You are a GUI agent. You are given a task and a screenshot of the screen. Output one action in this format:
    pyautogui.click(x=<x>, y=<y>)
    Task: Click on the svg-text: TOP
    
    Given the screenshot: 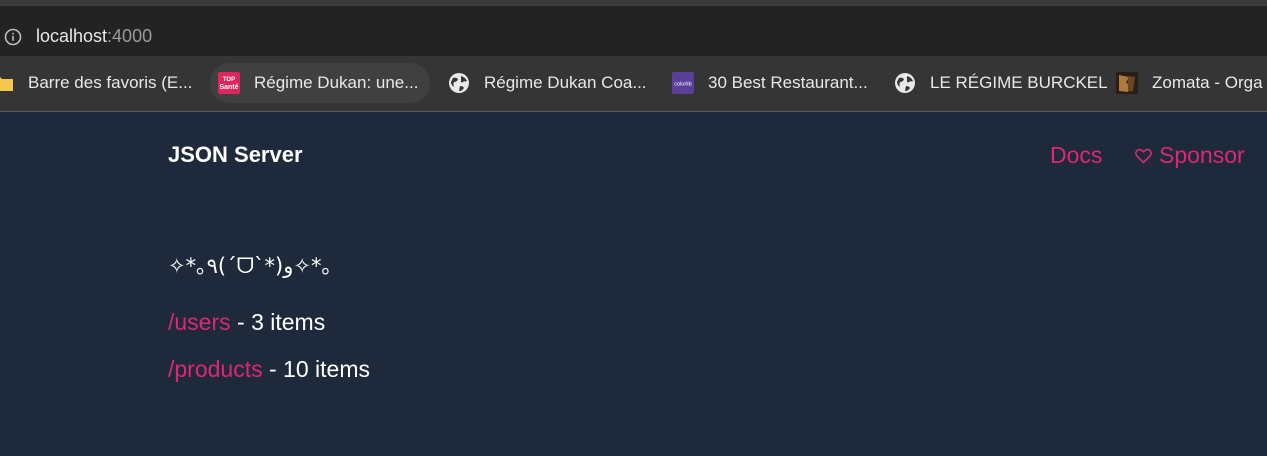 What is the action you would take?
    pyautogui.click(x=229, y=80)
    